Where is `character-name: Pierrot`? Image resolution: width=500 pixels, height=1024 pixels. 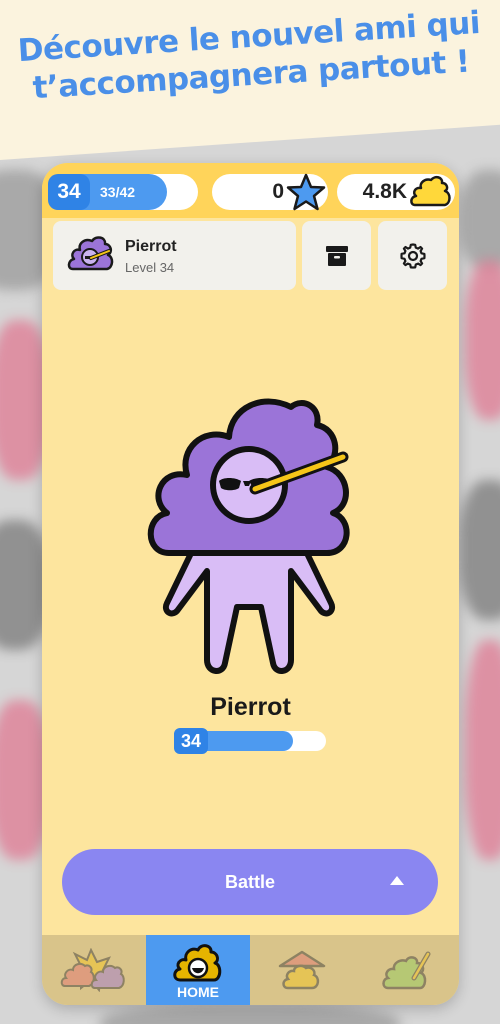 character-name: Pierrot is located at coordinates (250, 707).